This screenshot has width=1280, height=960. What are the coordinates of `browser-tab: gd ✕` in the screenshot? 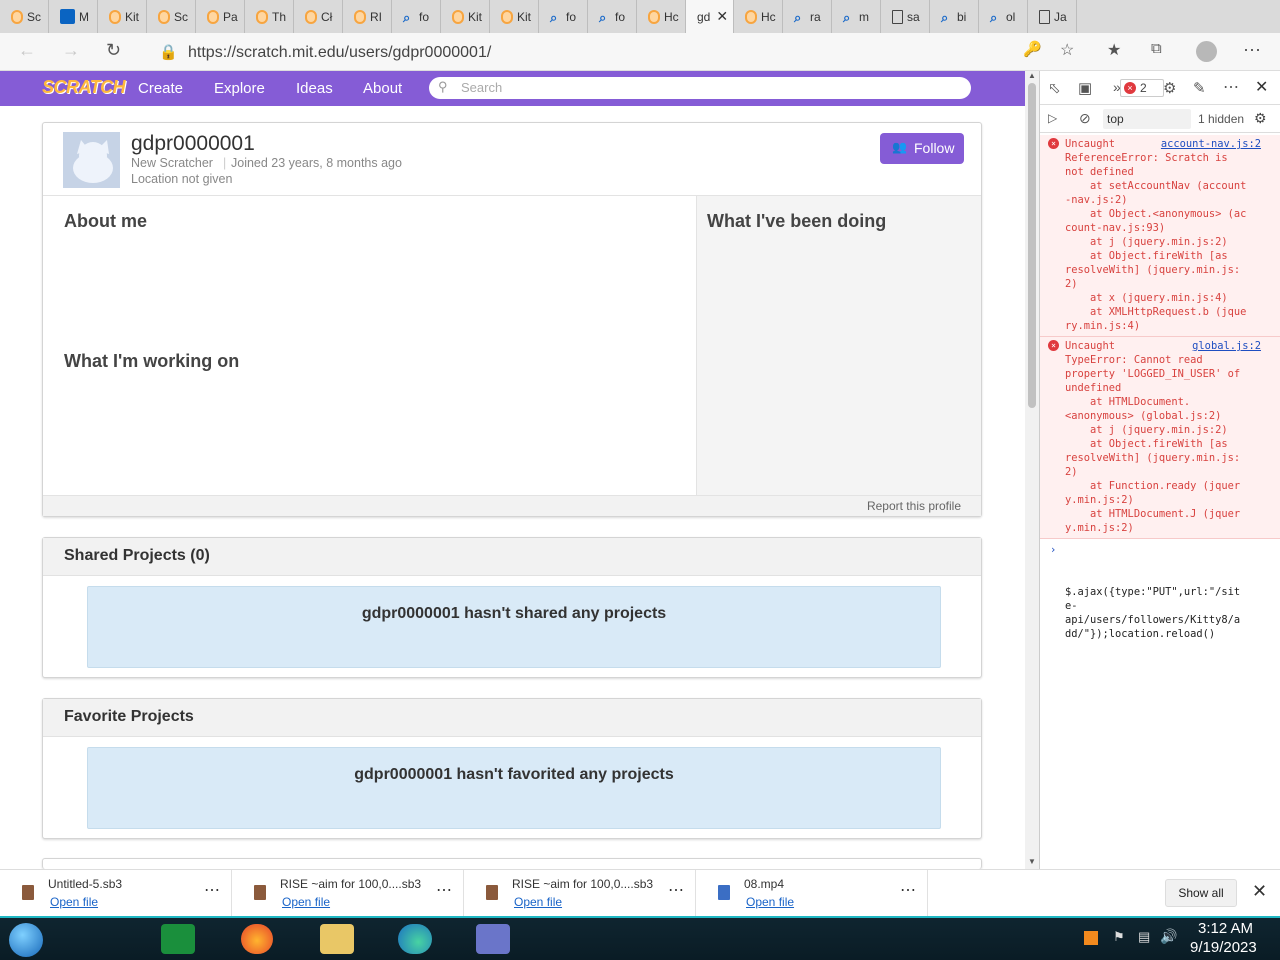 It's located at (710, 16).